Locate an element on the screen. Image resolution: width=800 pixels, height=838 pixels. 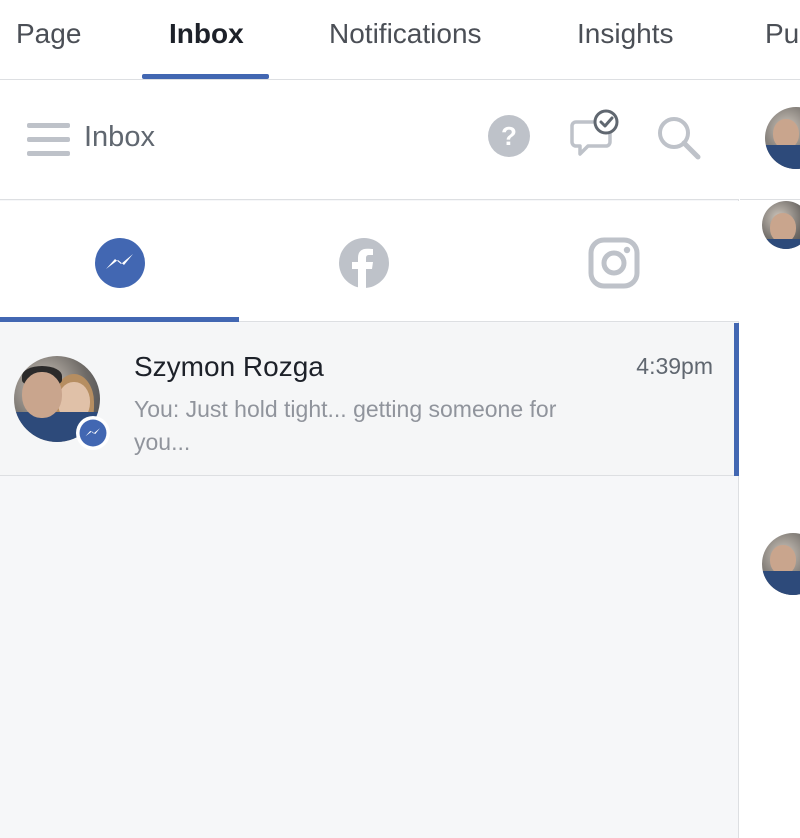
instagram-icon is located at coordinates (613, 263).